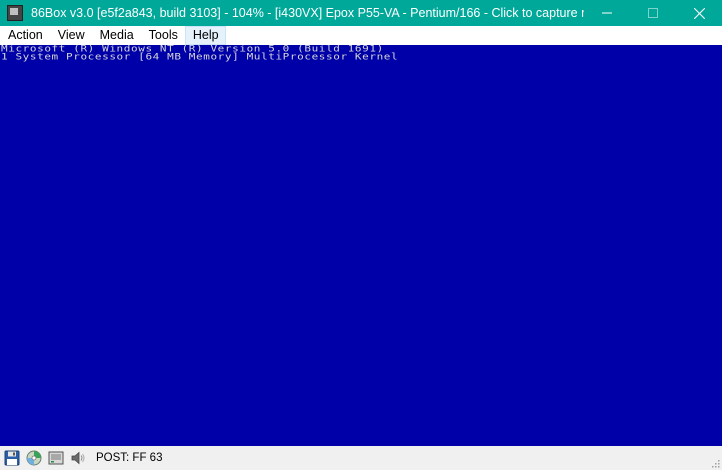 The image size is (722, 470). What do you see at coordinates (12, 458) in the screenshot?
I see `floppy-disk-icon` at bounding box center [12, 458].